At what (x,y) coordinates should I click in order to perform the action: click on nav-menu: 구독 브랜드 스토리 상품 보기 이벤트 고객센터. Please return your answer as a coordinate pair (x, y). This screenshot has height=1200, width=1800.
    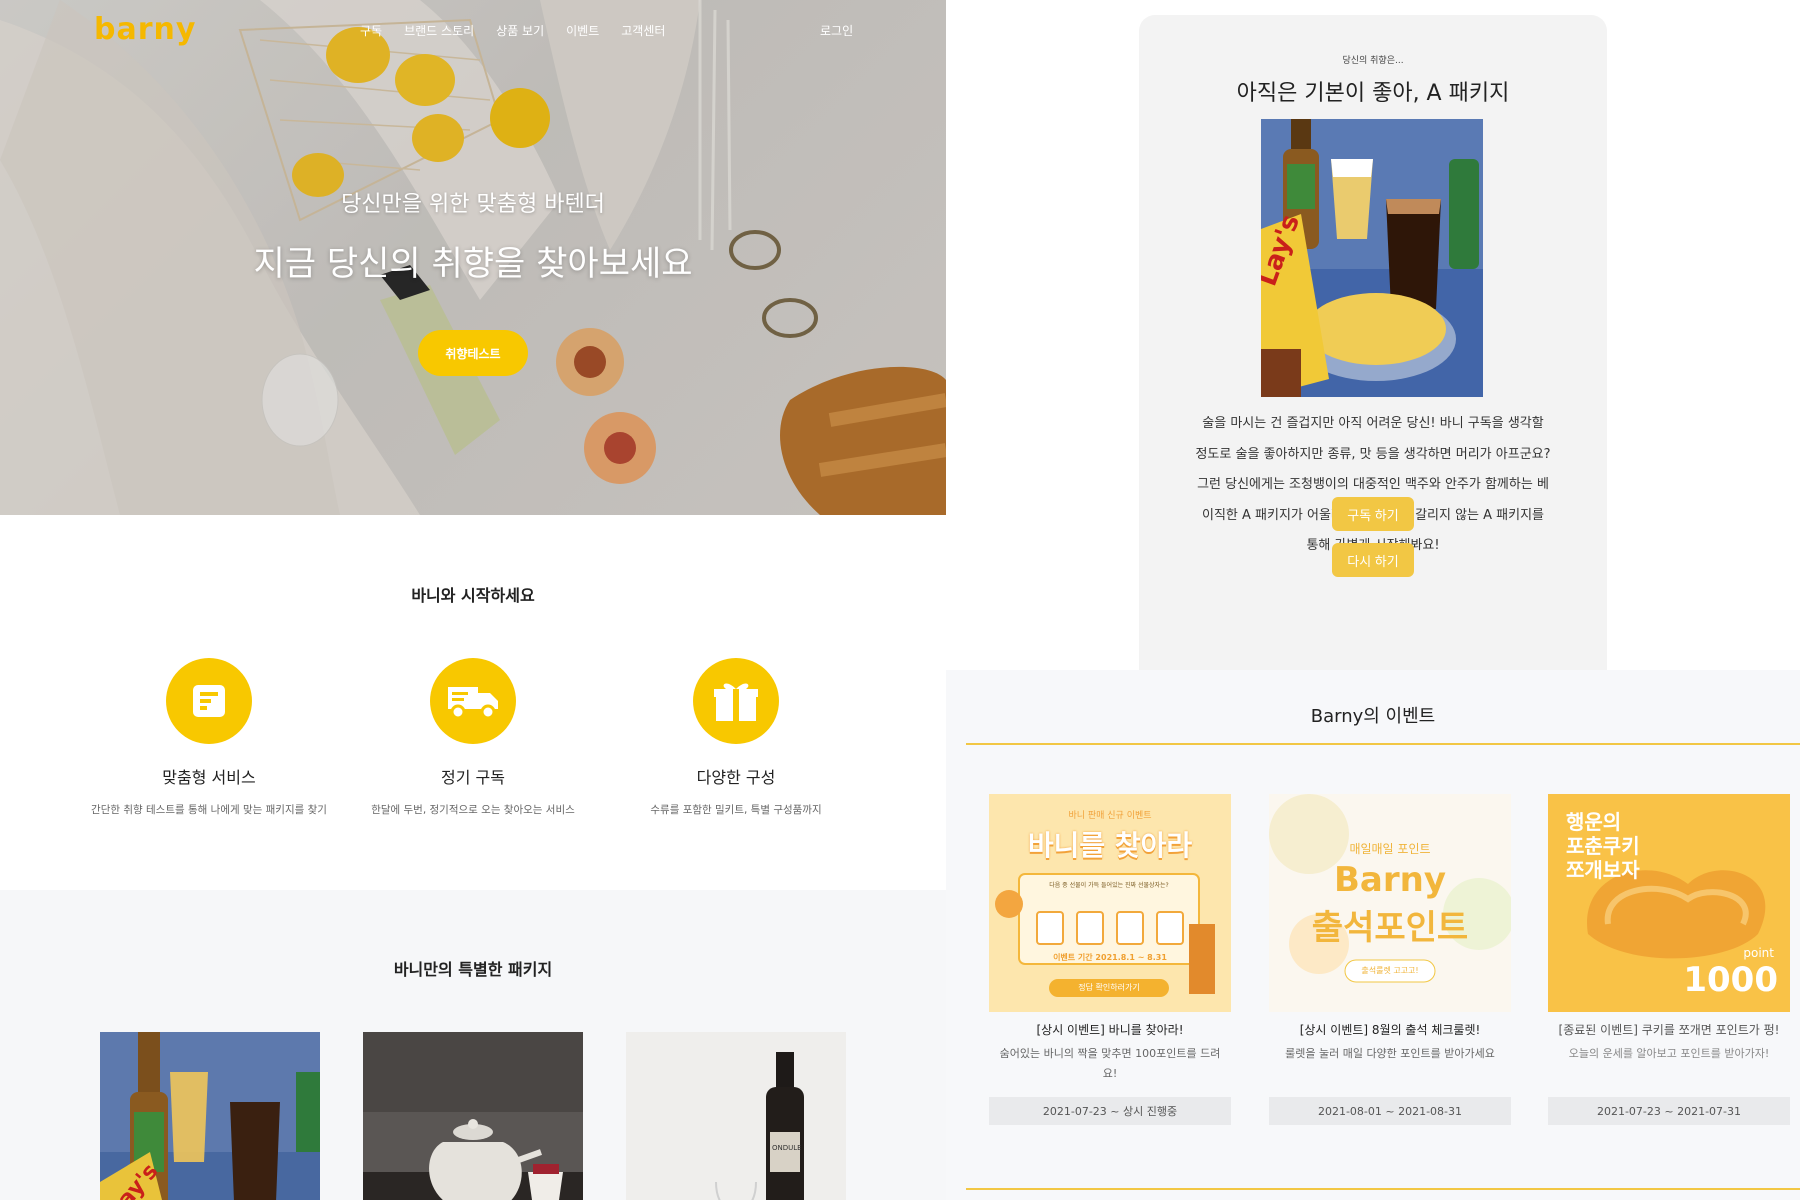
    Looking at the image, I should click on (512, 30).